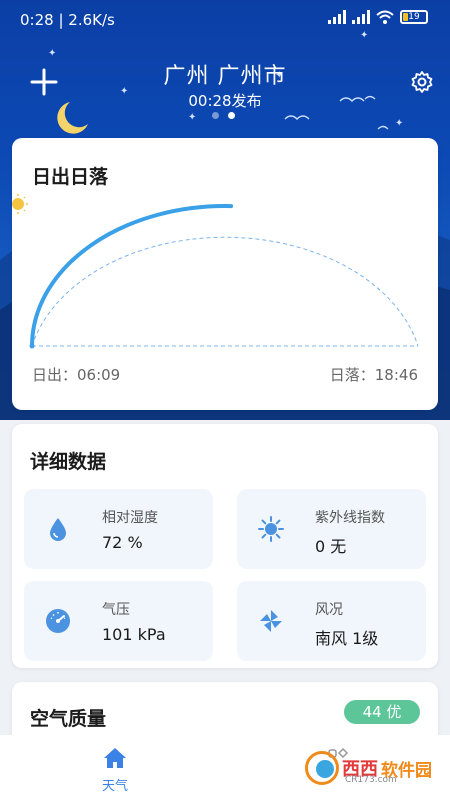 This screenshot has width=450, height=800. Describe the element at coordinates (225, 767) in the screenshot. I see `bottom-nav: 天气 西西 软件园 CR173.com` at that location.